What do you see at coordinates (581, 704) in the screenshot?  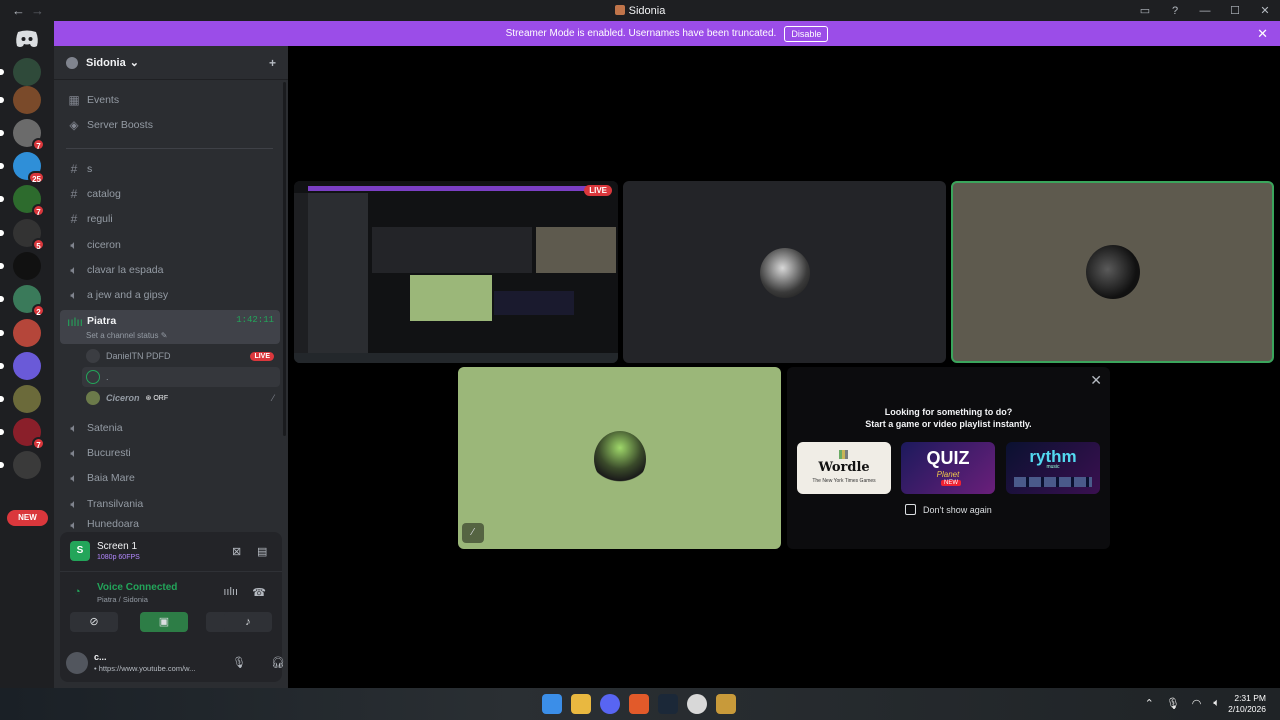 I see `file-explorer-icon` at bounding box center [581, 704].